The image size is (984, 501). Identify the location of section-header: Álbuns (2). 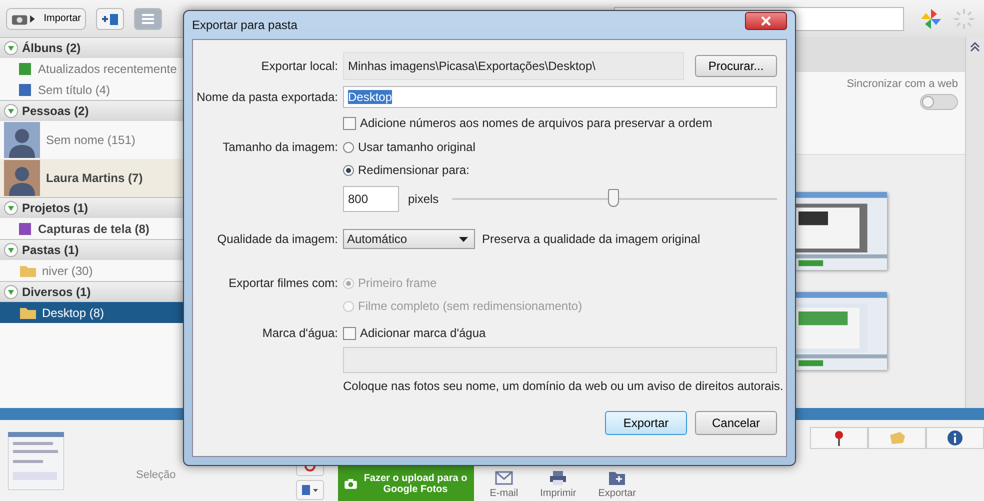
(91, 47).